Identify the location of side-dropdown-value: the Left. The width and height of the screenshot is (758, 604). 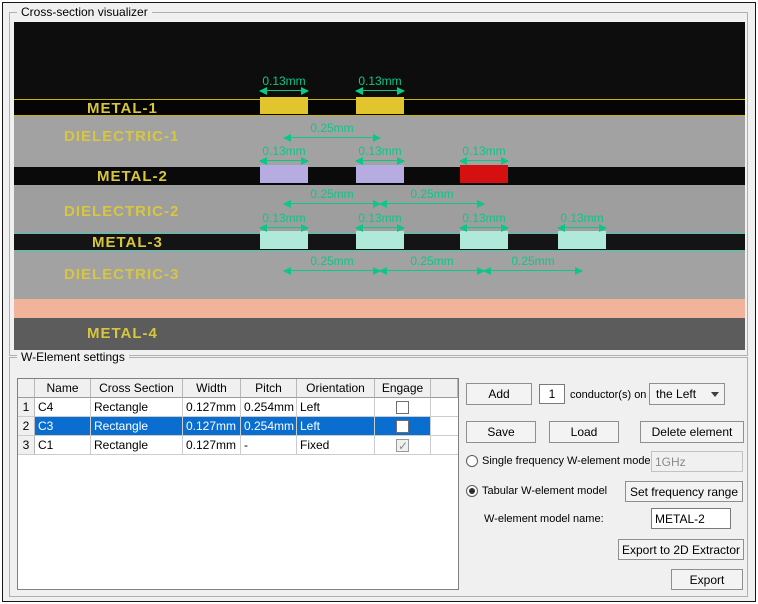
(676, 394).